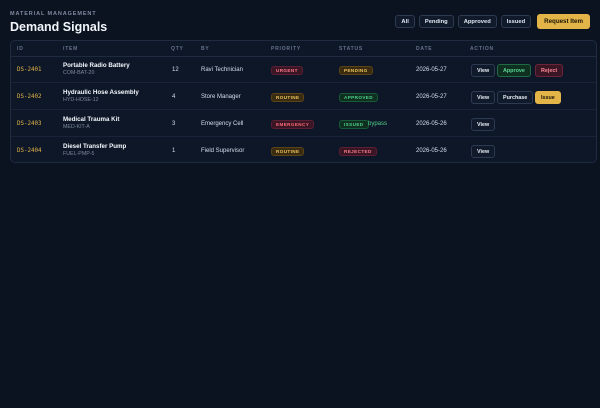  I want to click on row-id: DS-2401, so click(29, 70).